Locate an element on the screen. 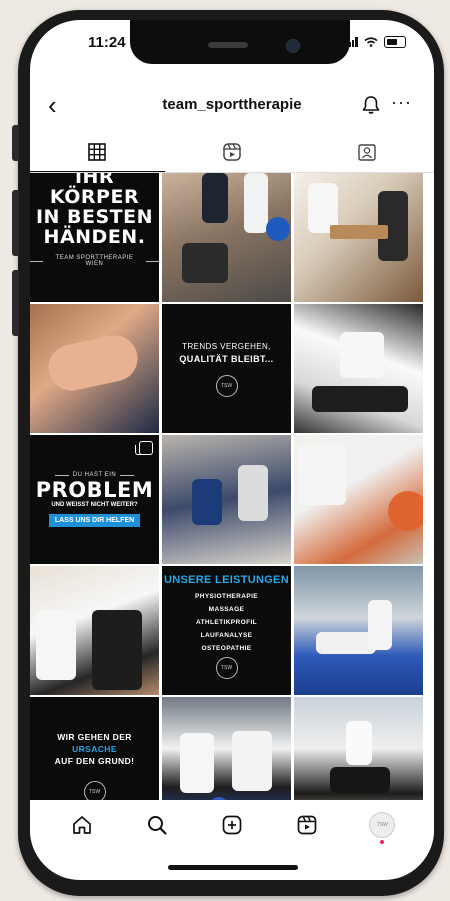 The height and width of the screenshot is (901, 450). profile-avatar: TSW is located at coordinates (382, 825).